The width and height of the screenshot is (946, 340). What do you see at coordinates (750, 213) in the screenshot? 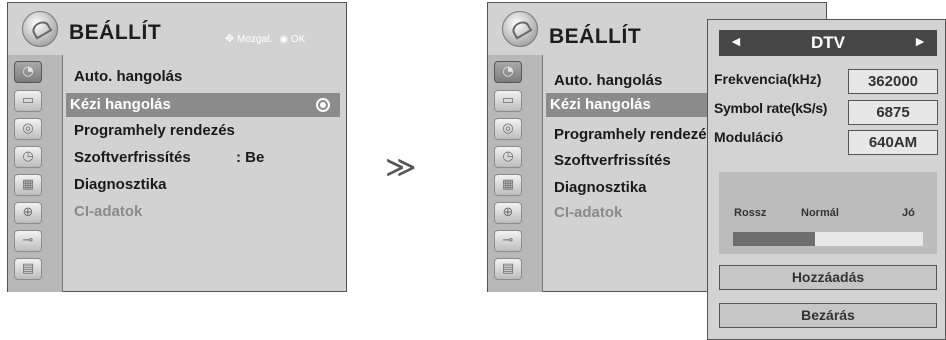
I see `signal-bad-label: Rossz` at bounding box center [750, 213].